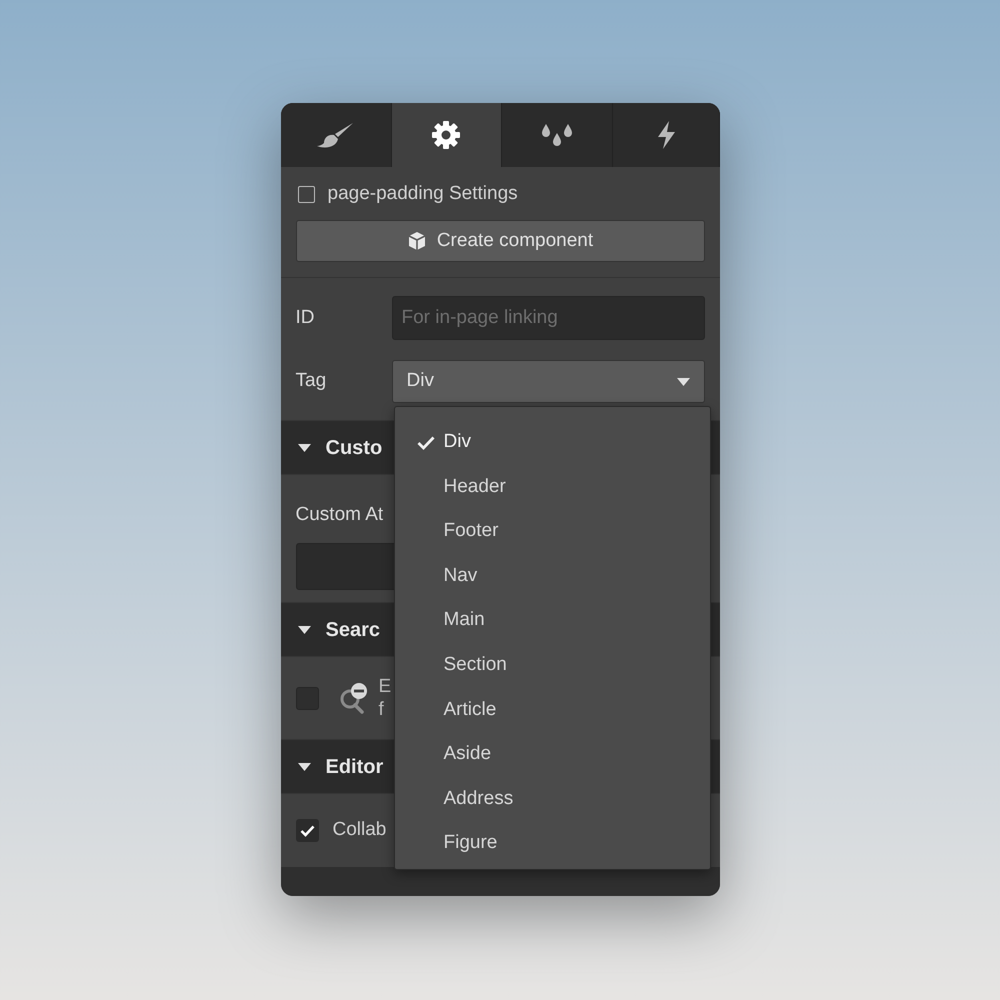 The height and width of the screenshot is (1000, 1000). What do you see at coordinates (385, 686) in the screenshot?
I see `search-label: E` at bounding box center [385, 686].